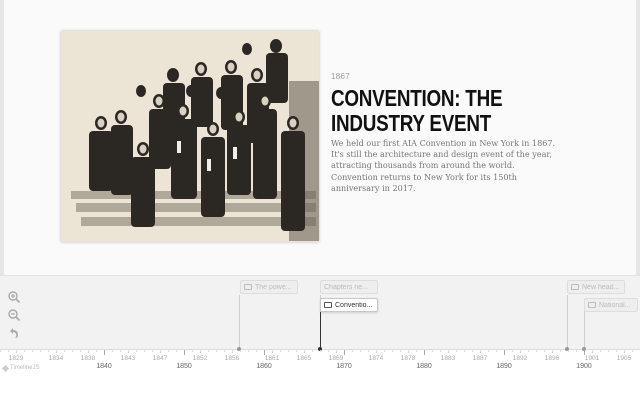  What do you see at coordinates (480, 358) in the screenshot?
I see `axis-tick-label: 1887` at bounding box center [480, 358].